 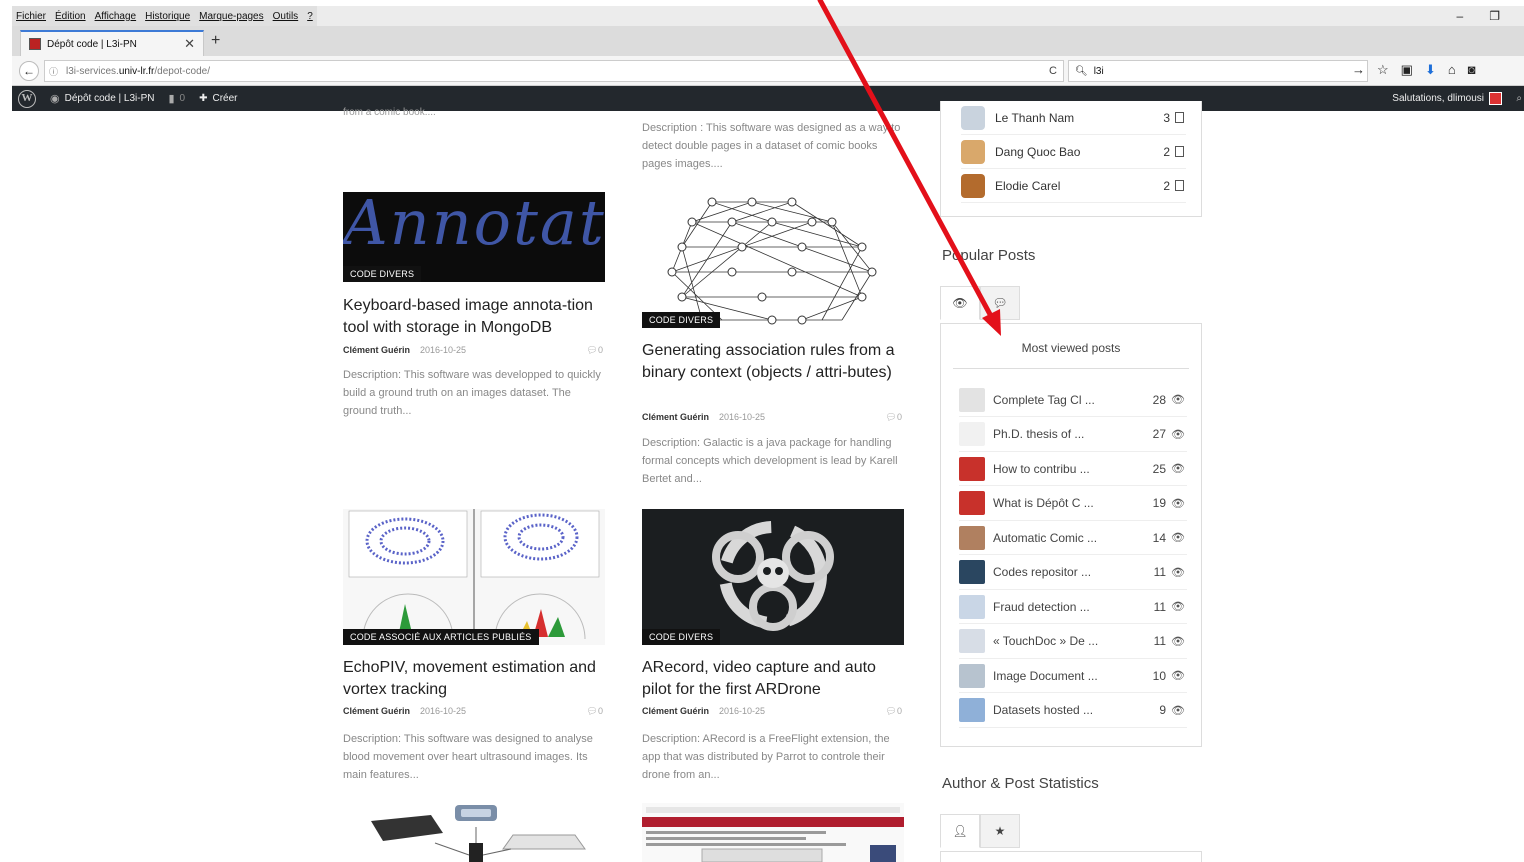 What do you see at coordinates (70, 16) in the screenshot?
I see `menu-edition: Édition` at bounding box center [70, 16].